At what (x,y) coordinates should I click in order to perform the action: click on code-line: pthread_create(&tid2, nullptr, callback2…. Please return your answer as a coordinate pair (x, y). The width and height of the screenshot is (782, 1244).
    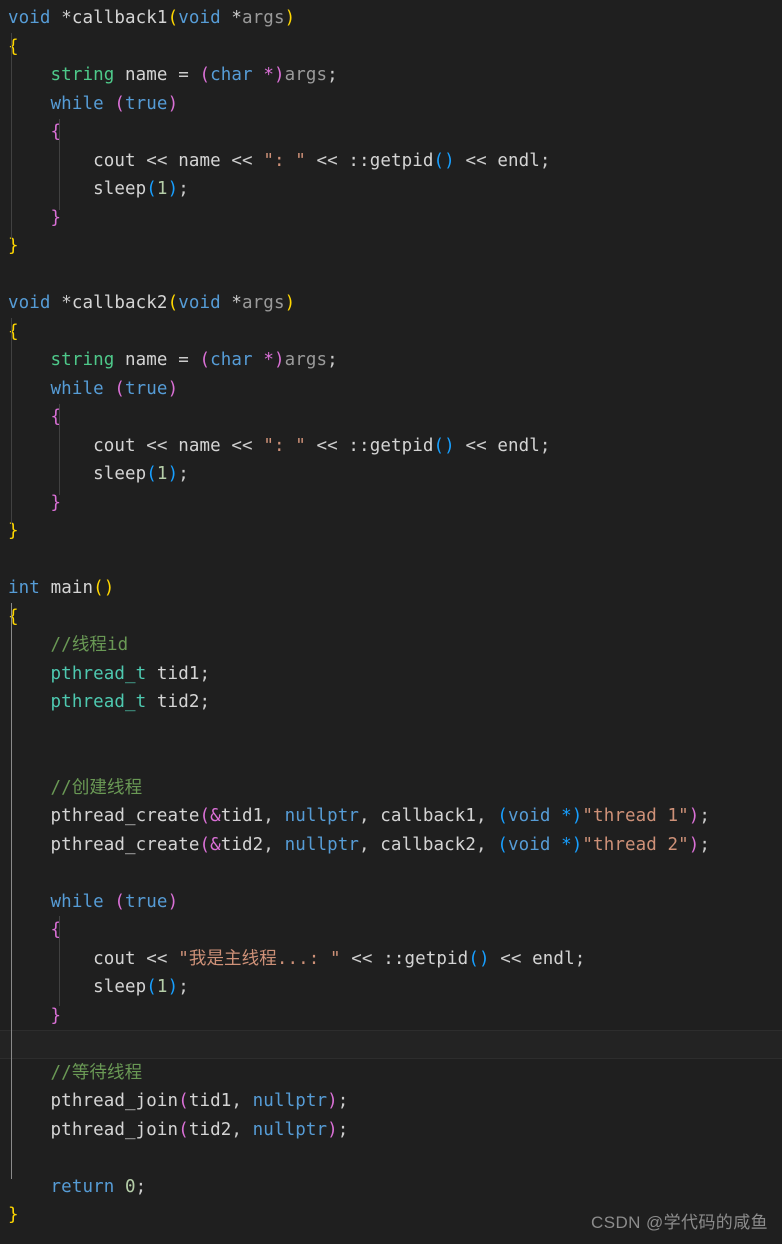
    Looking at the image, I should click on (391, 845).